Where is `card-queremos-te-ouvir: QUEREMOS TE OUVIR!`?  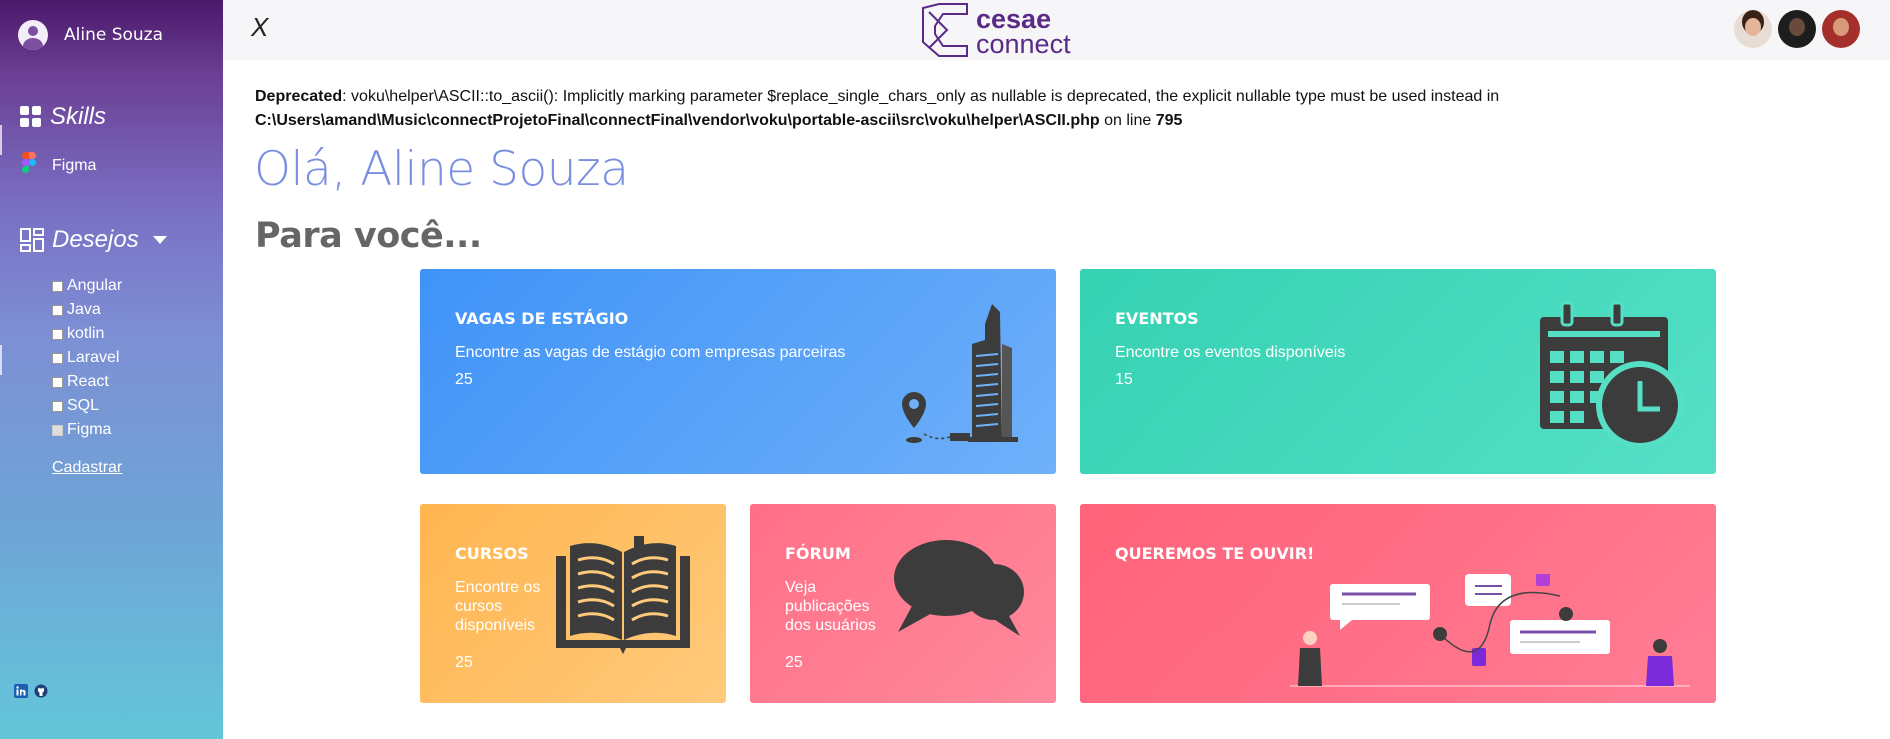
card-queremos-te-ouvir: QUEREMOS TE OUVIR! is located at coordinates (1398, 603).